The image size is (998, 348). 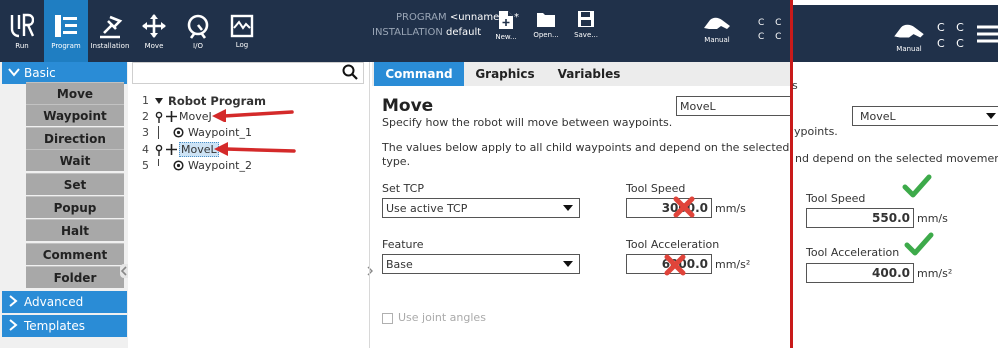 I want to click on installation-icon, so click(x=111, y=26).